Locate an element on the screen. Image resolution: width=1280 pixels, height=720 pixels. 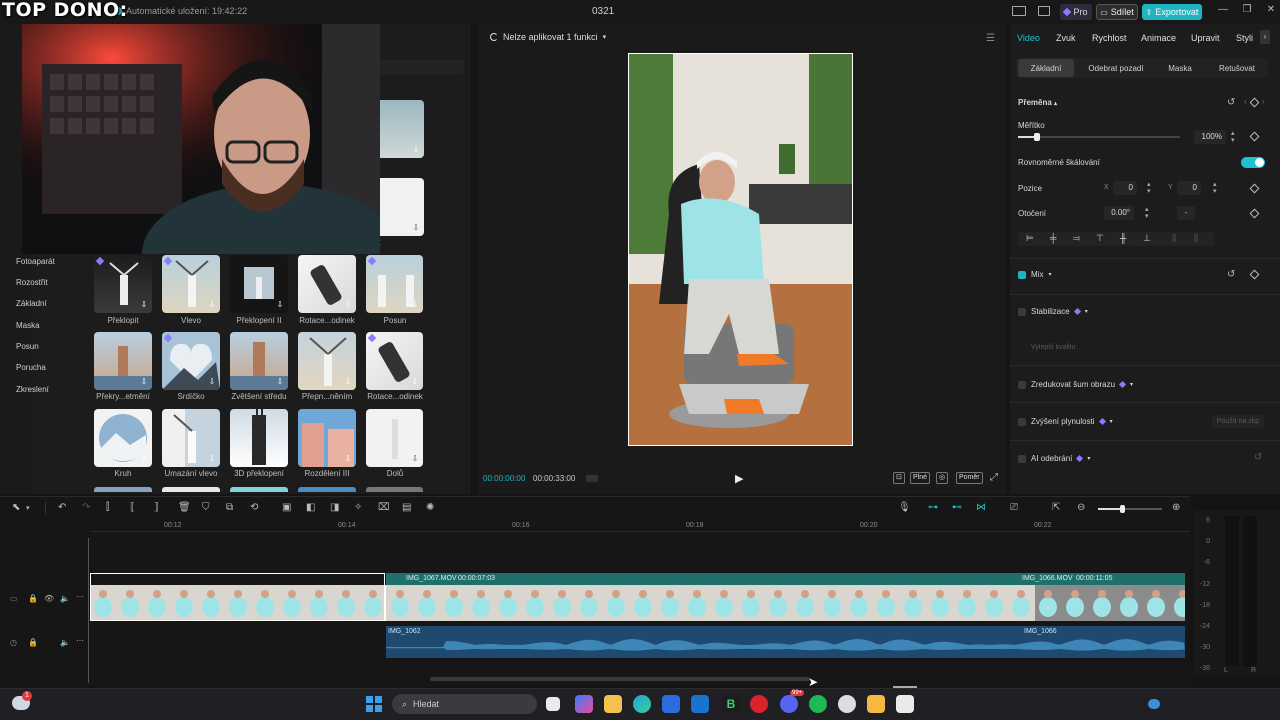
close-icon: ✕ is located at coordinates (1271, 12).